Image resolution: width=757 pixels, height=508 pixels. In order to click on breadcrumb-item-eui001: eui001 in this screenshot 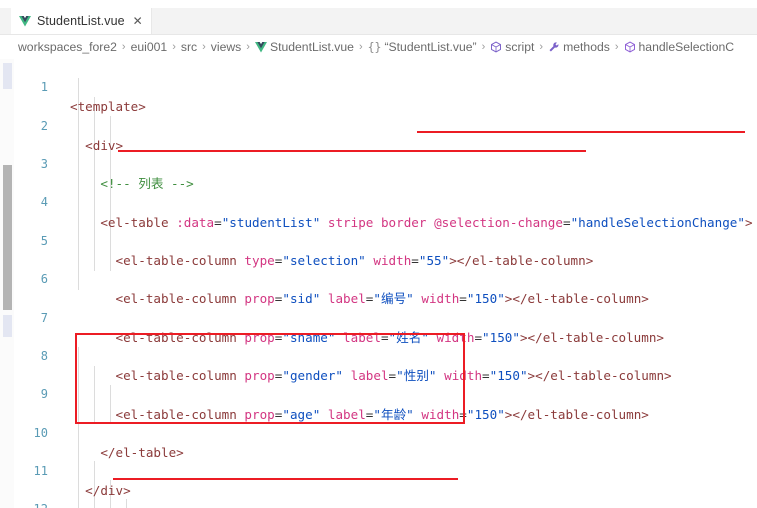, I will do `click(149, 47)`.